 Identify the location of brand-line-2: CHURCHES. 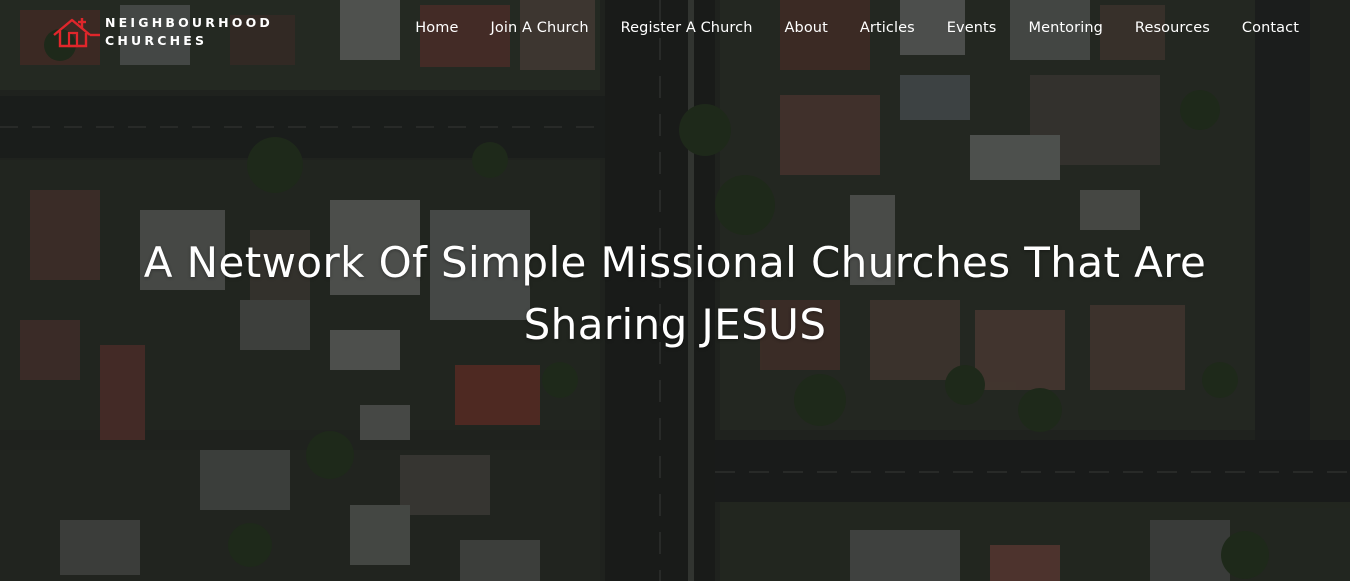
(156, 40).